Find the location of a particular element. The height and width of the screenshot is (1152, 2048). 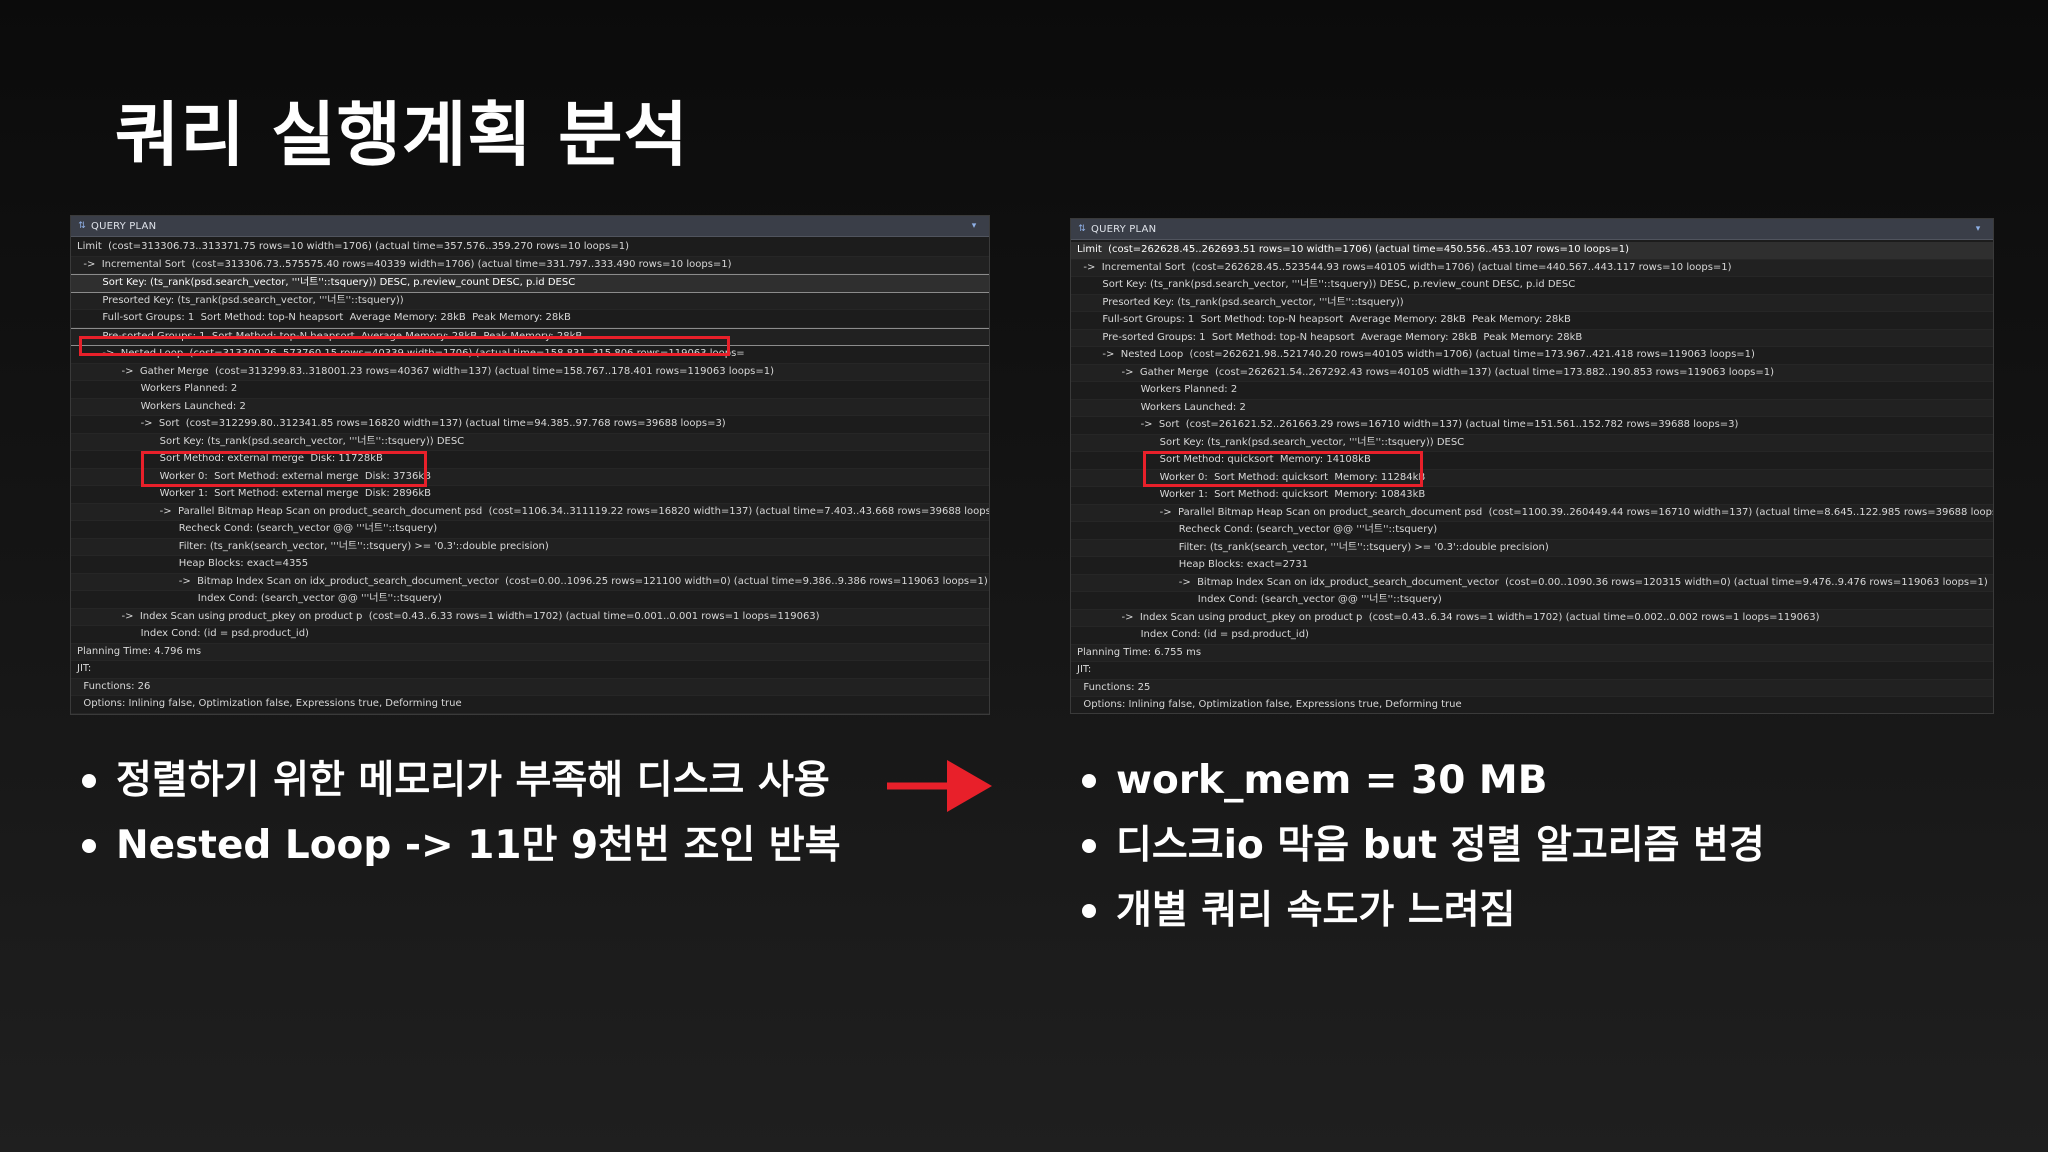

plan-row: Functions: 25 is located at coordinates (1532, 688).